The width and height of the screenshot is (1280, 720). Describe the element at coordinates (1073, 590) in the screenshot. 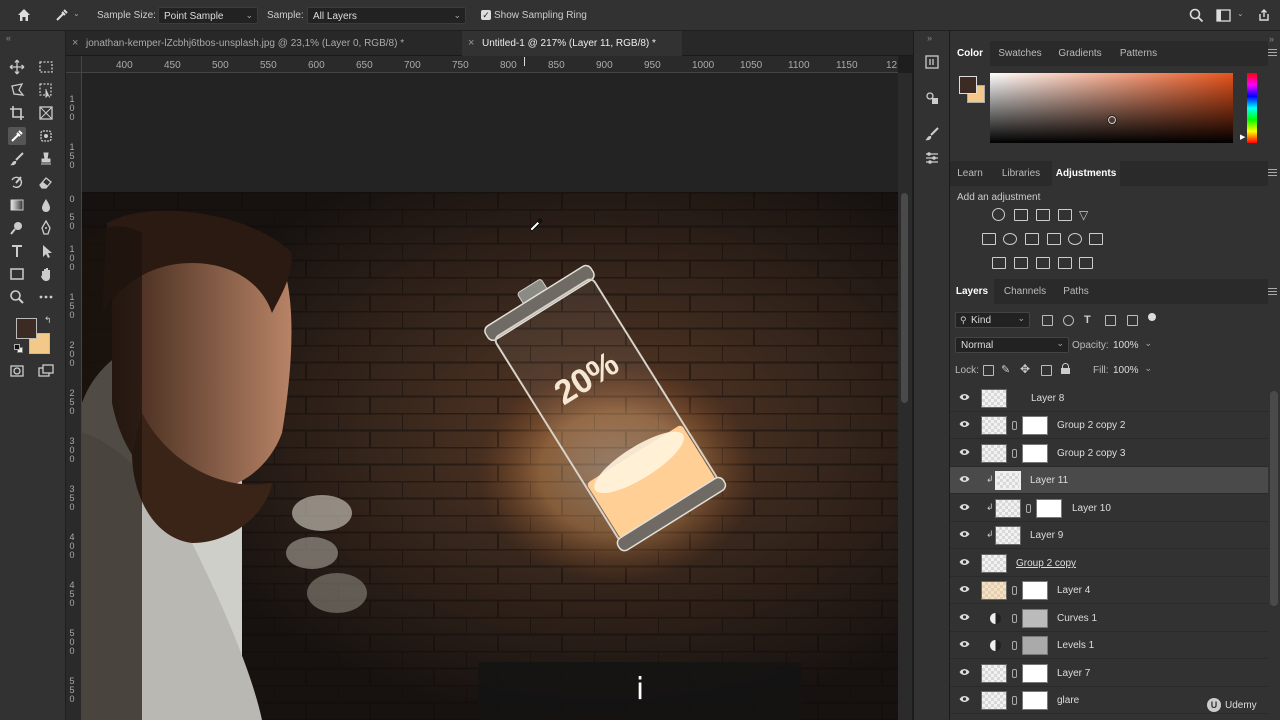

I see `layer-name: Layer 4` at that location.